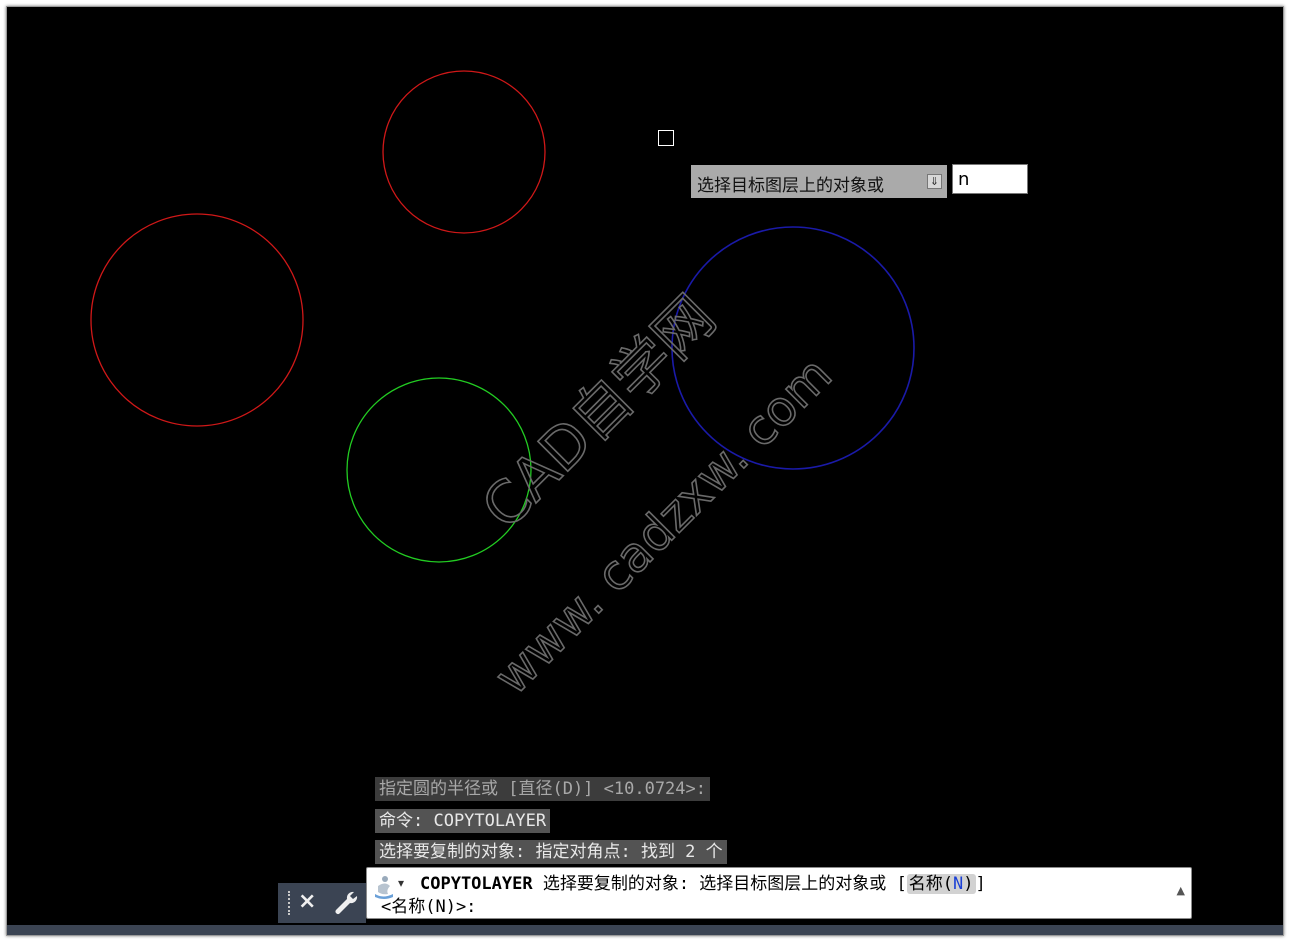 The height and width of the screenshot is (940, 1290). Describe the element at coordinates (464, 152) in the screenshot. I see `circle-red-top` at that location.